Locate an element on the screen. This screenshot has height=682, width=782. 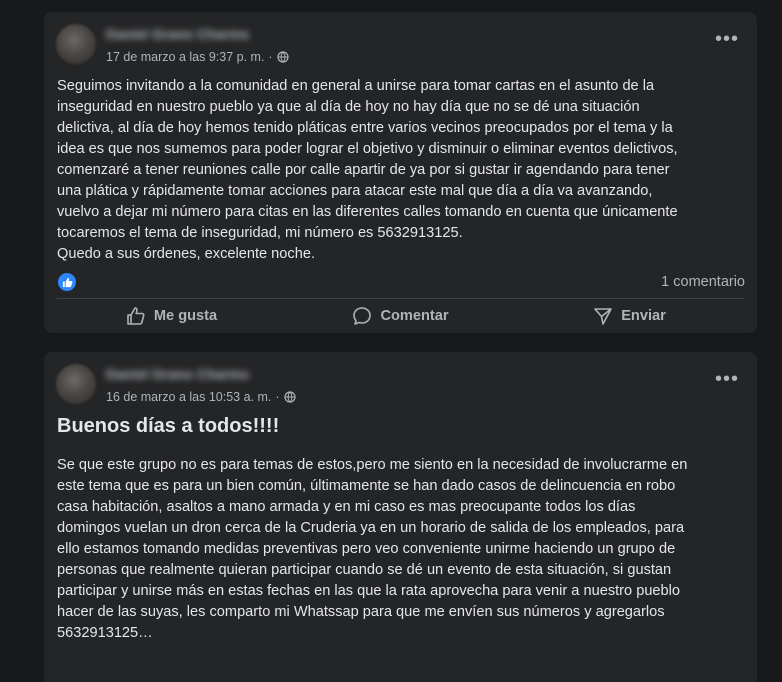
post-meta: 16 de marzo a las 10:53 a. m. · is located at coordinates (201, 397).